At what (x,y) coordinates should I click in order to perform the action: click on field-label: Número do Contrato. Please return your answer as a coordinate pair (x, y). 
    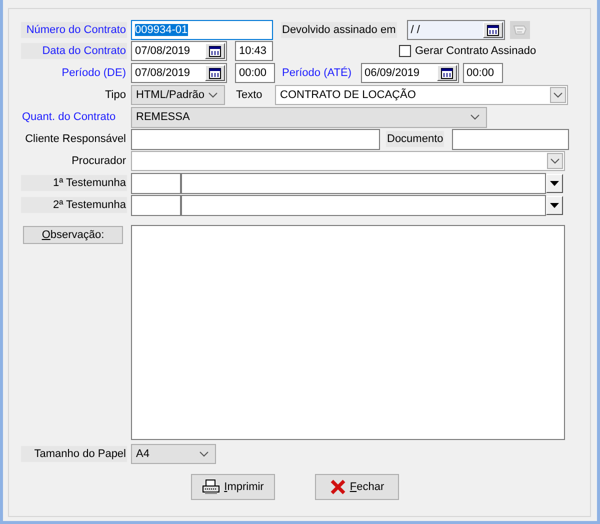
    Looking at the image, I should click on (74, 30).